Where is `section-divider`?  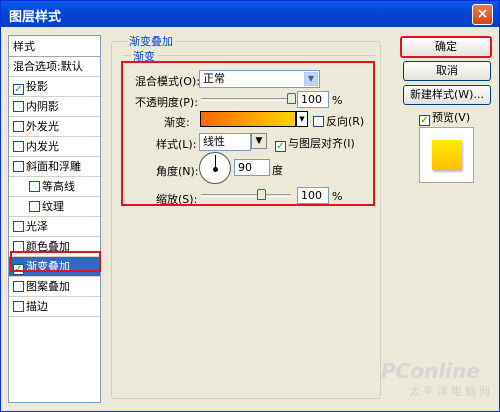 section-divider is located at coordinates (249, 55).